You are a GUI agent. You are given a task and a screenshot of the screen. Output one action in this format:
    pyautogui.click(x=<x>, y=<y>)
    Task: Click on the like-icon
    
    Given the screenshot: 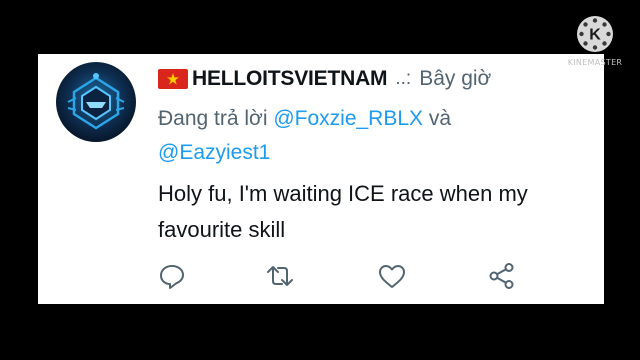 What is the action you would take?
    pyautogui.click(x=392, y=276)
    